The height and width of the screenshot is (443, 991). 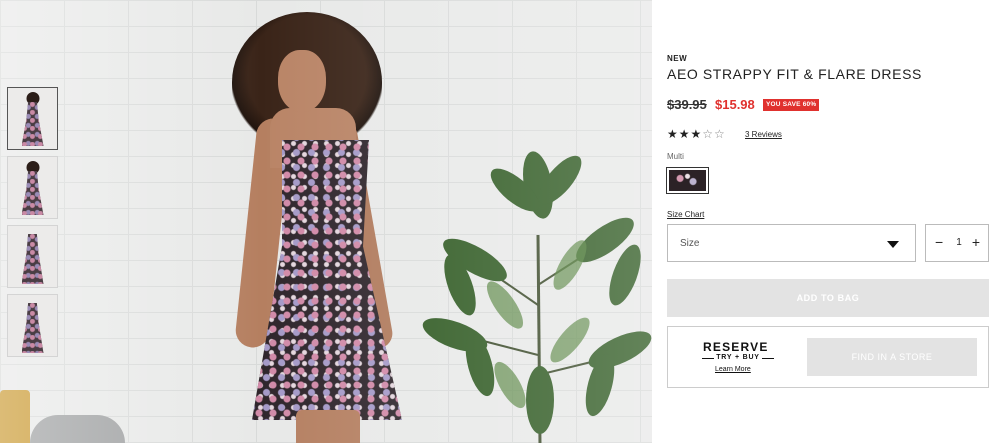 I want to click on color-swatch-multi, so click(x=687, y=180).